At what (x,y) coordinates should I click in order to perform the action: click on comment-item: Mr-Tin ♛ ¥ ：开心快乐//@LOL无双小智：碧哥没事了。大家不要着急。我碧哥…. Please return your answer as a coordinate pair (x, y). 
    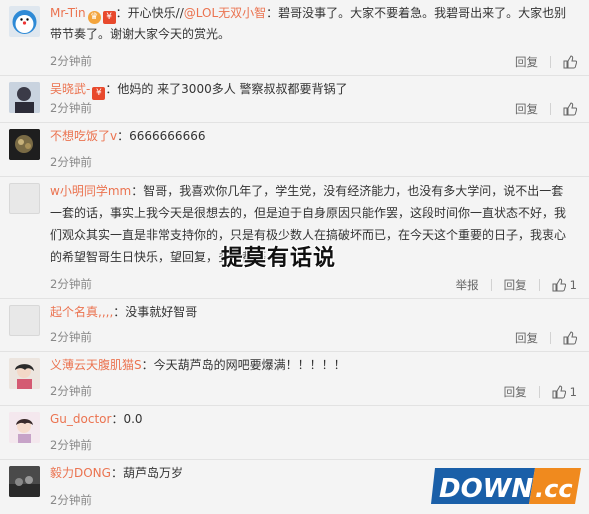
    Looking at the image, I should click on (294, 38).